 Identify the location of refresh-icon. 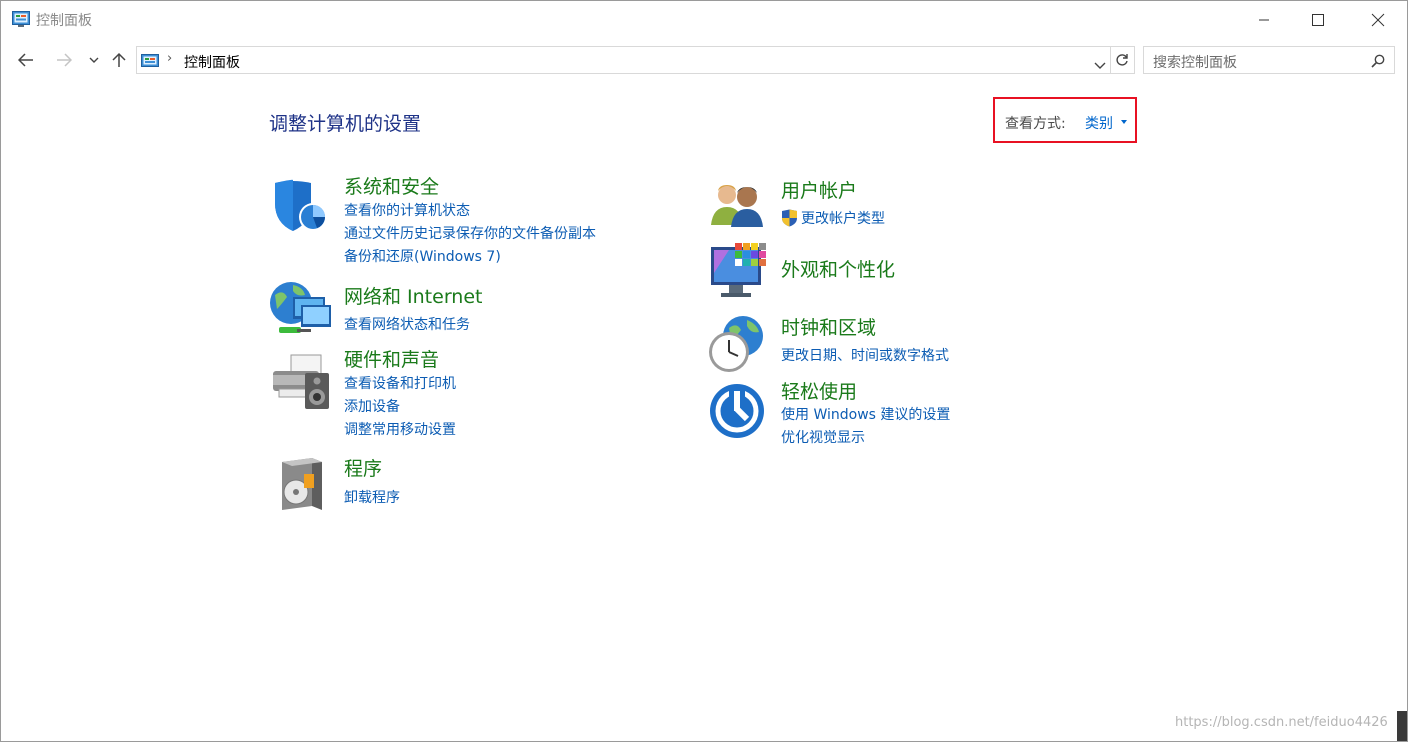
(1121, 60).